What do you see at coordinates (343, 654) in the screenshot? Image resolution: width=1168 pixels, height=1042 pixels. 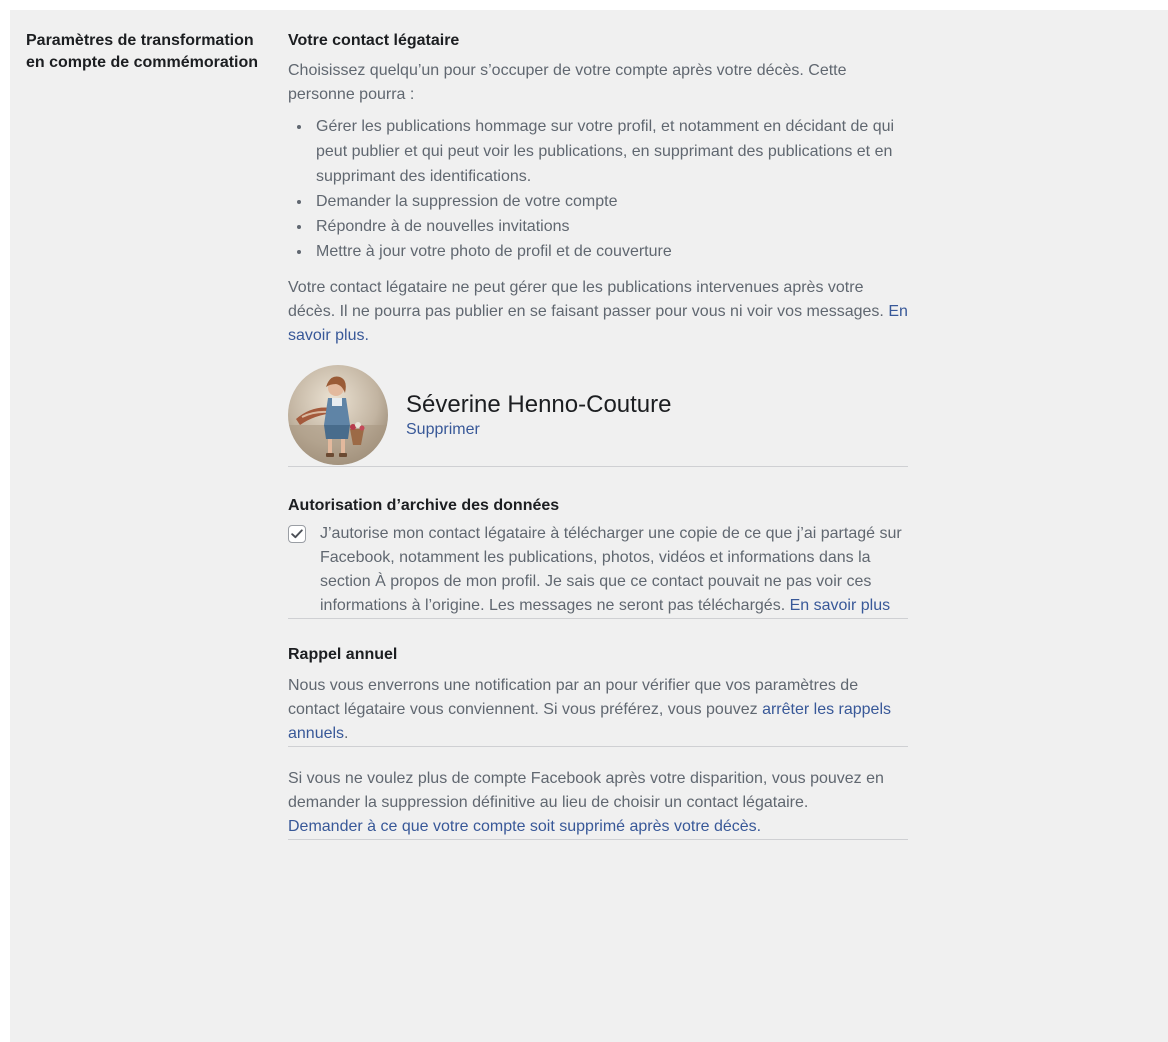 I see `annual-reminder-heading: Rappel annuel` at bounding box center [343, 654].